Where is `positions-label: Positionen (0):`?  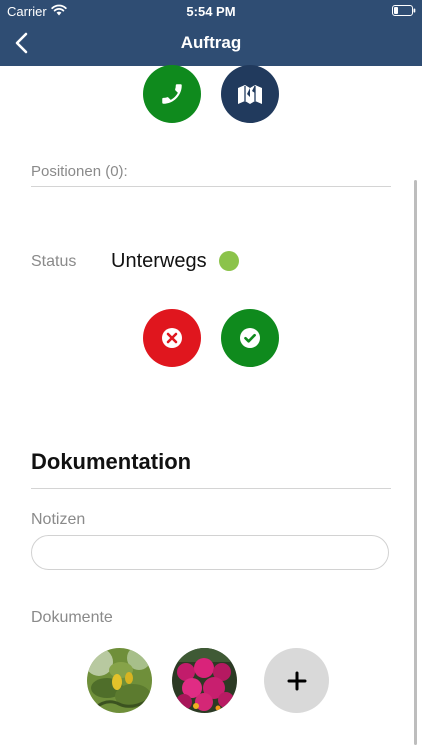 positions-label: Positionen (0): is located at coordinates (79, 171).